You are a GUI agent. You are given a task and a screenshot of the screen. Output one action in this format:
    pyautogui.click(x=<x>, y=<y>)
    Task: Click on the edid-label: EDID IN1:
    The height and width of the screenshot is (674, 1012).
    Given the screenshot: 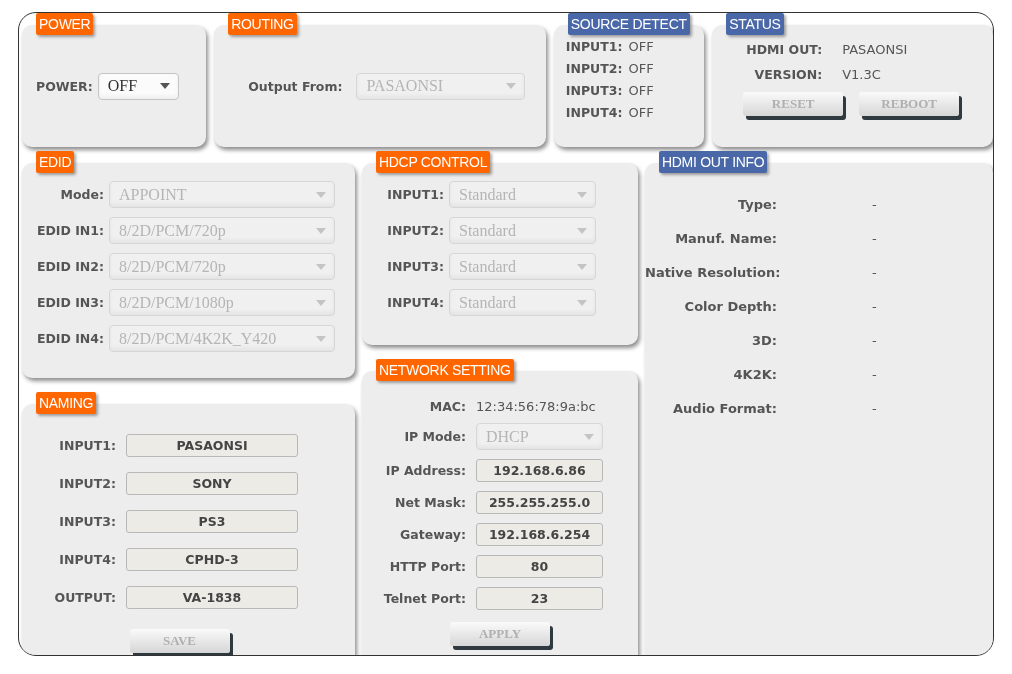 What is the action you would take?
    pyautogui.click(x=69, y=230)
    